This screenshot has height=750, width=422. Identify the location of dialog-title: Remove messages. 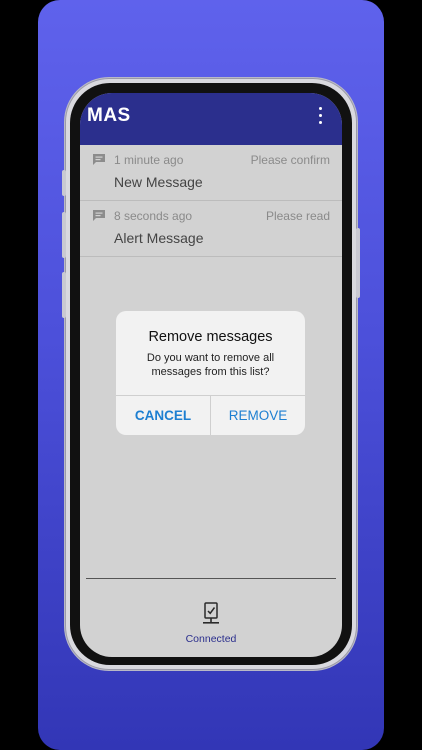
(210, 337).